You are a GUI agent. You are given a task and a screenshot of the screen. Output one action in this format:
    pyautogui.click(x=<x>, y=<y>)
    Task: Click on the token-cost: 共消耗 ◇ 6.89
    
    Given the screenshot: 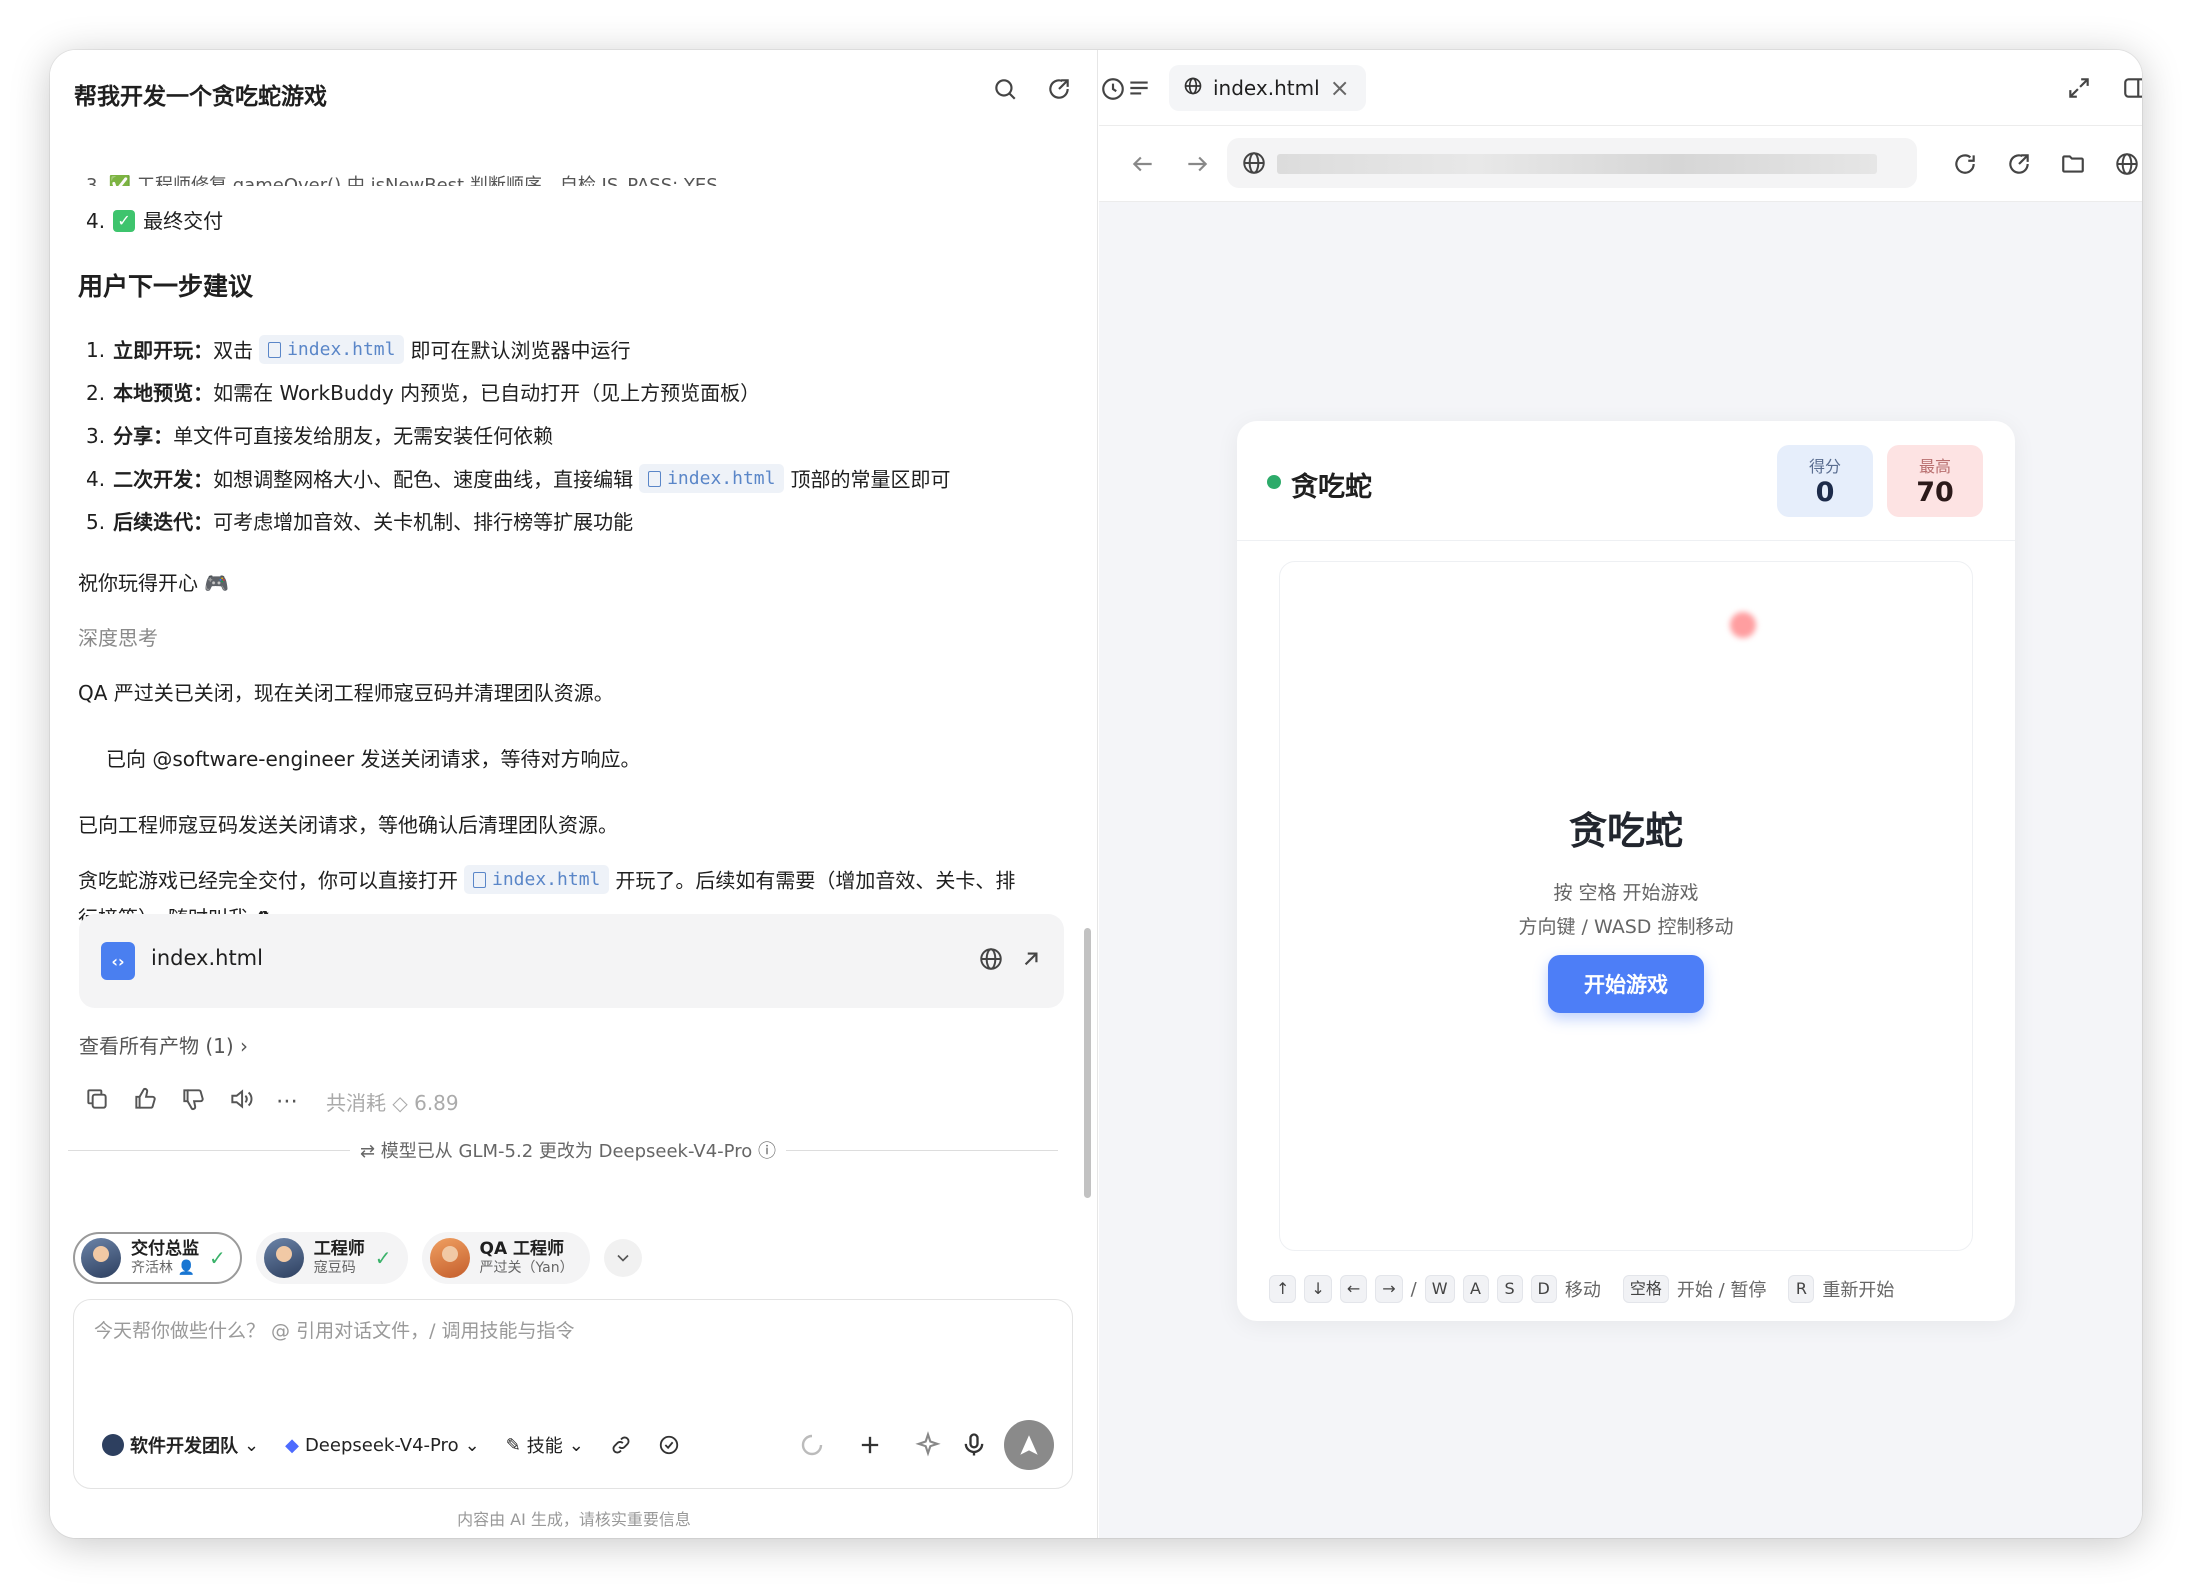 What is the action you would take?
    pyautogui.click(x=392, y=1102)
    